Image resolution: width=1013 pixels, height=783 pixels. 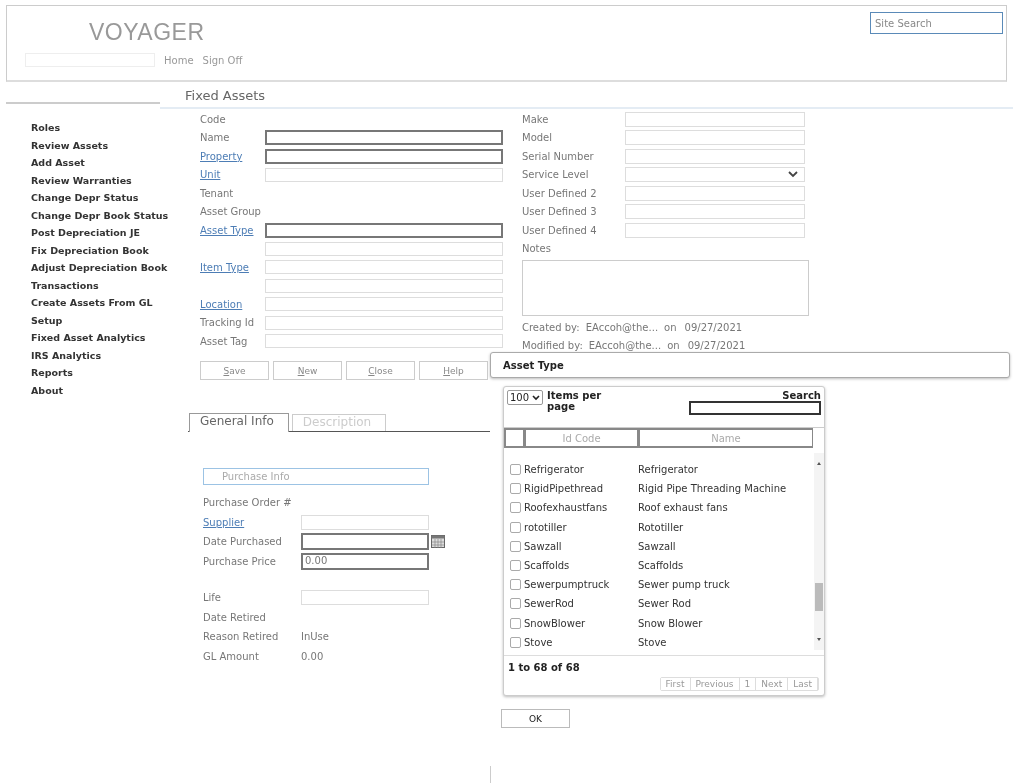 What do you see at coordinates (536, 249) in the screenshot?
I see `field-label: Notes` at bounding box center [536, 249].